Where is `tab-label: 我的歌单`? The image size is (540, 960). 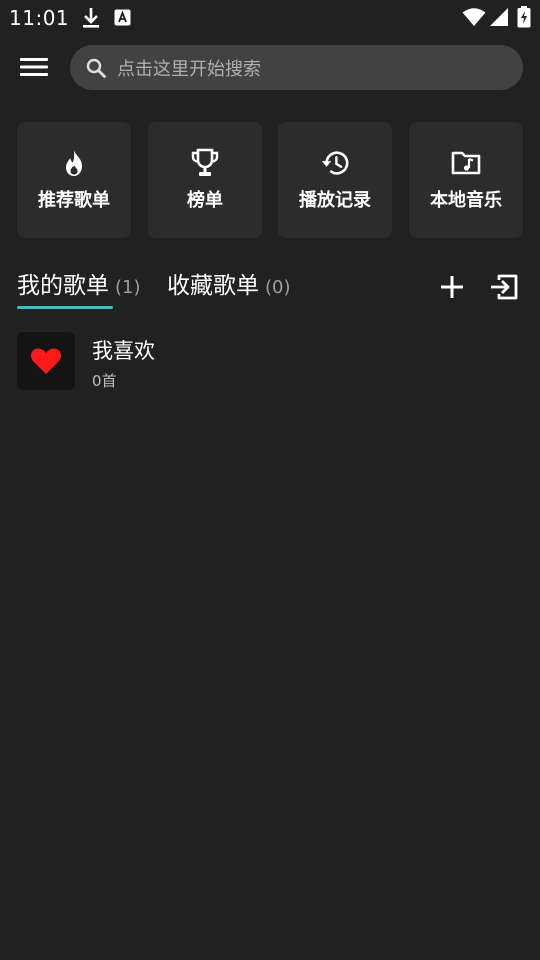
tab-label: 我的歌单 is located at coordinates (63, 286).